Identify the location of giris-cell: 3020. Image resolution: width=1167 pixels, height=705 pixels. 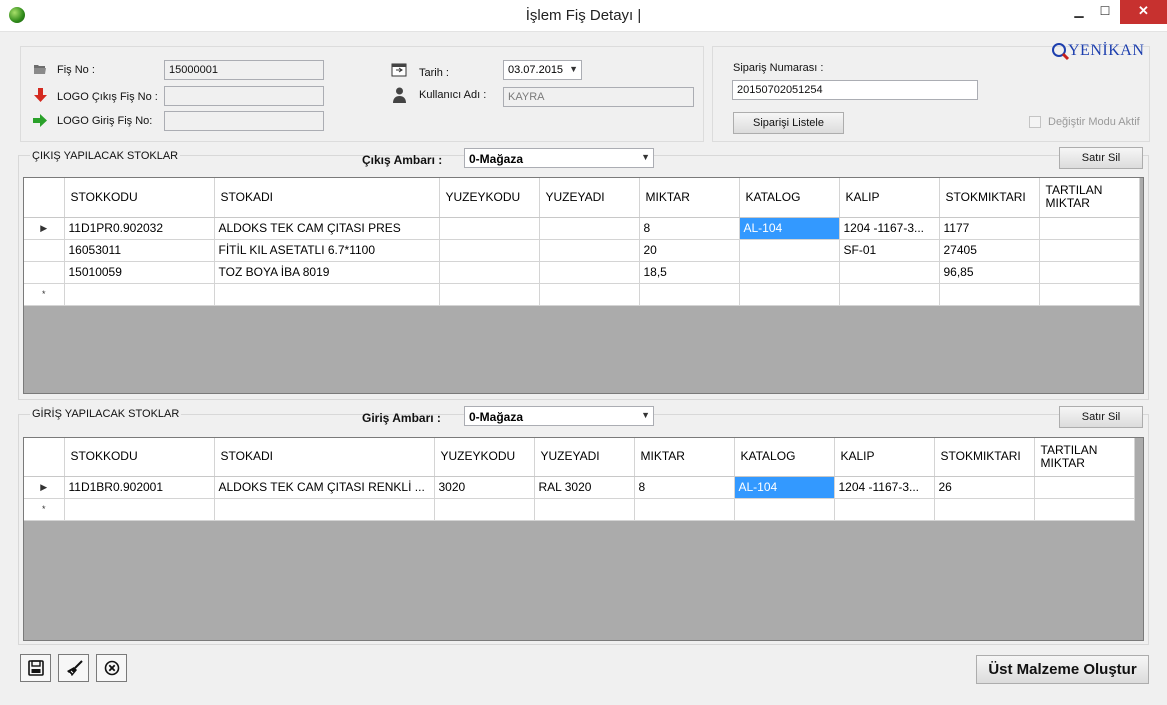
(484, 487).